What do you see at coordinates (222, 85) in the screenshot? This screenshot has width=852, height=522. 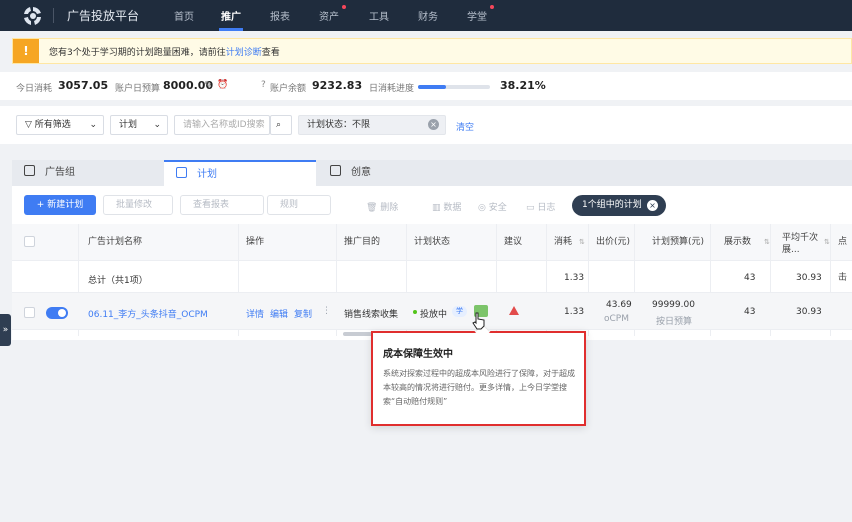 I see `alarm-clock-icon: ⏰` at bounding box center [222, 85].